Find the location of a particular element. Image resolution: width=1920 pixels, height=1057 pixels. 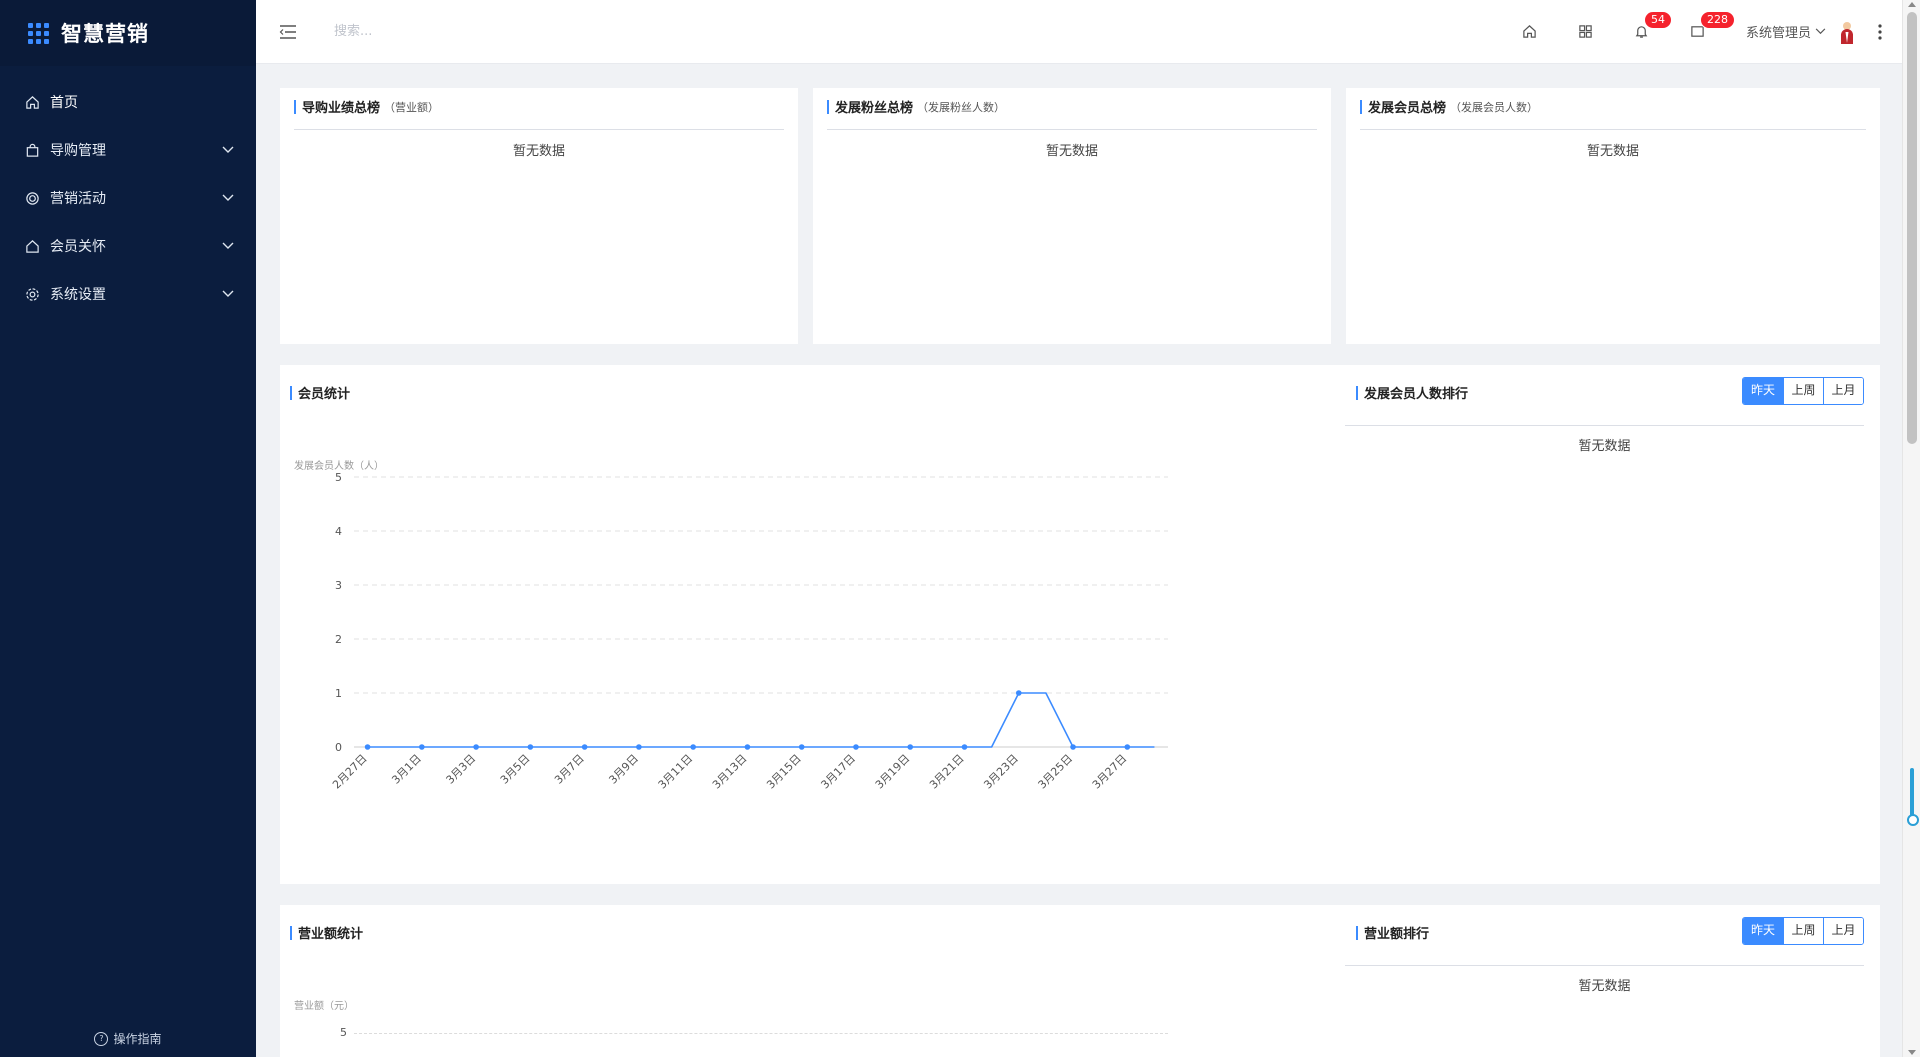

card-title: 发展粉丝总榜 （发展粉丝人数） is located at coordinates (916, 106).